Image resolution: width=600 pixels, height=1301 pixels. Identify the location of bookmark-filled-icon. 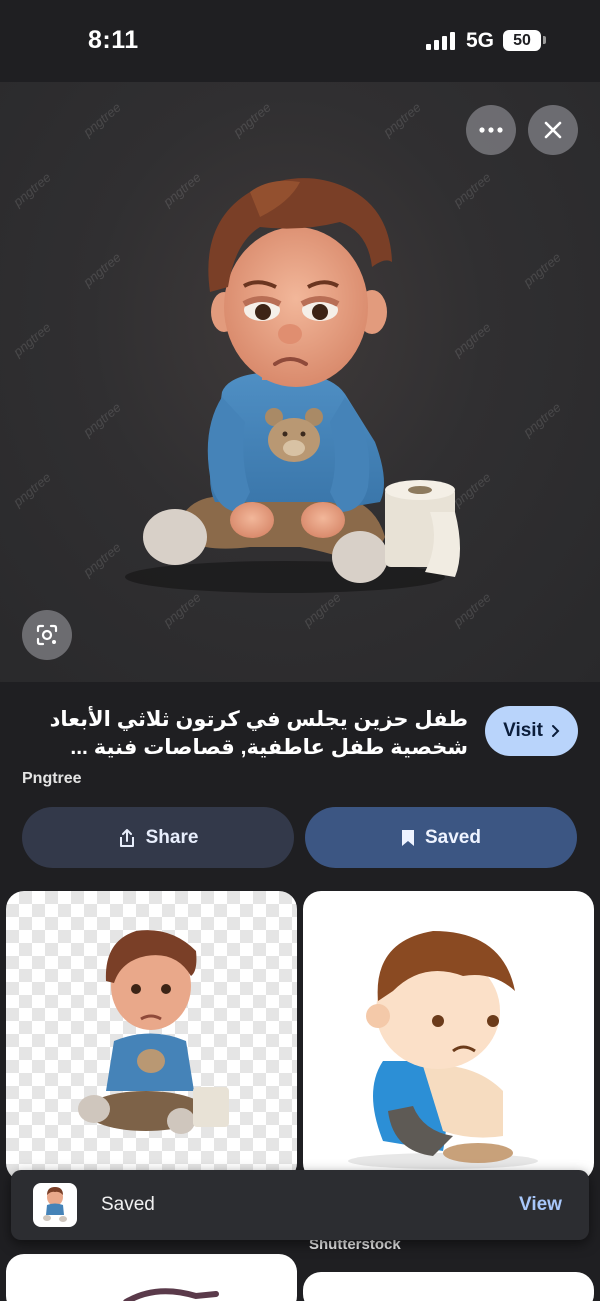
(408, 837).